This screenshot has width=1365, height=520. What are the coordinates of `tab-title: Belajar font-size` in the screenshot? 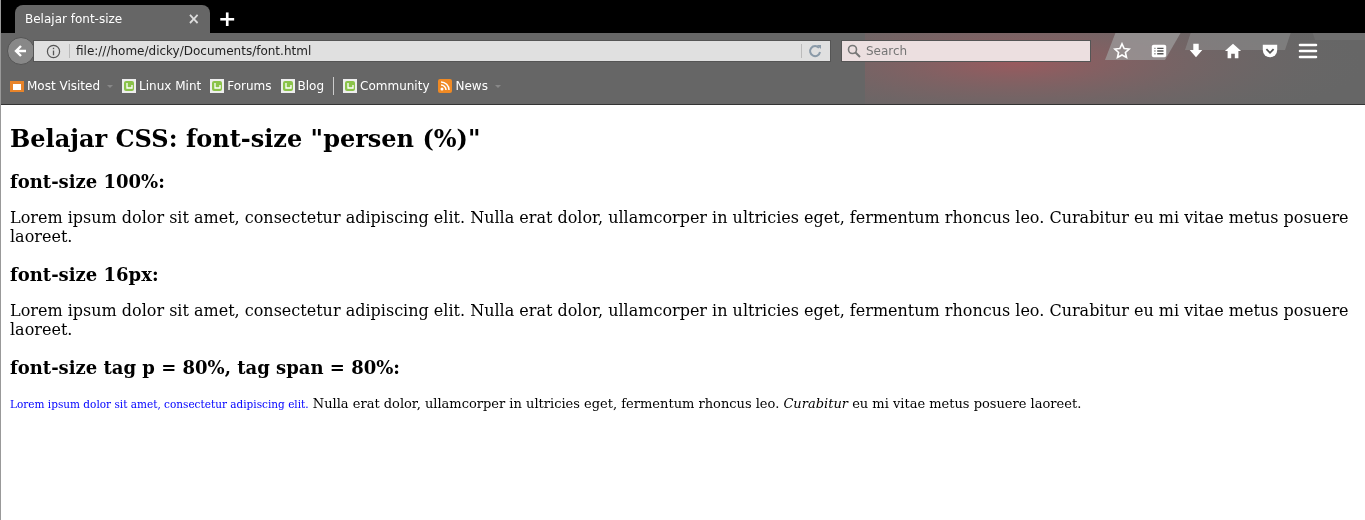 It's located at (74, 19).